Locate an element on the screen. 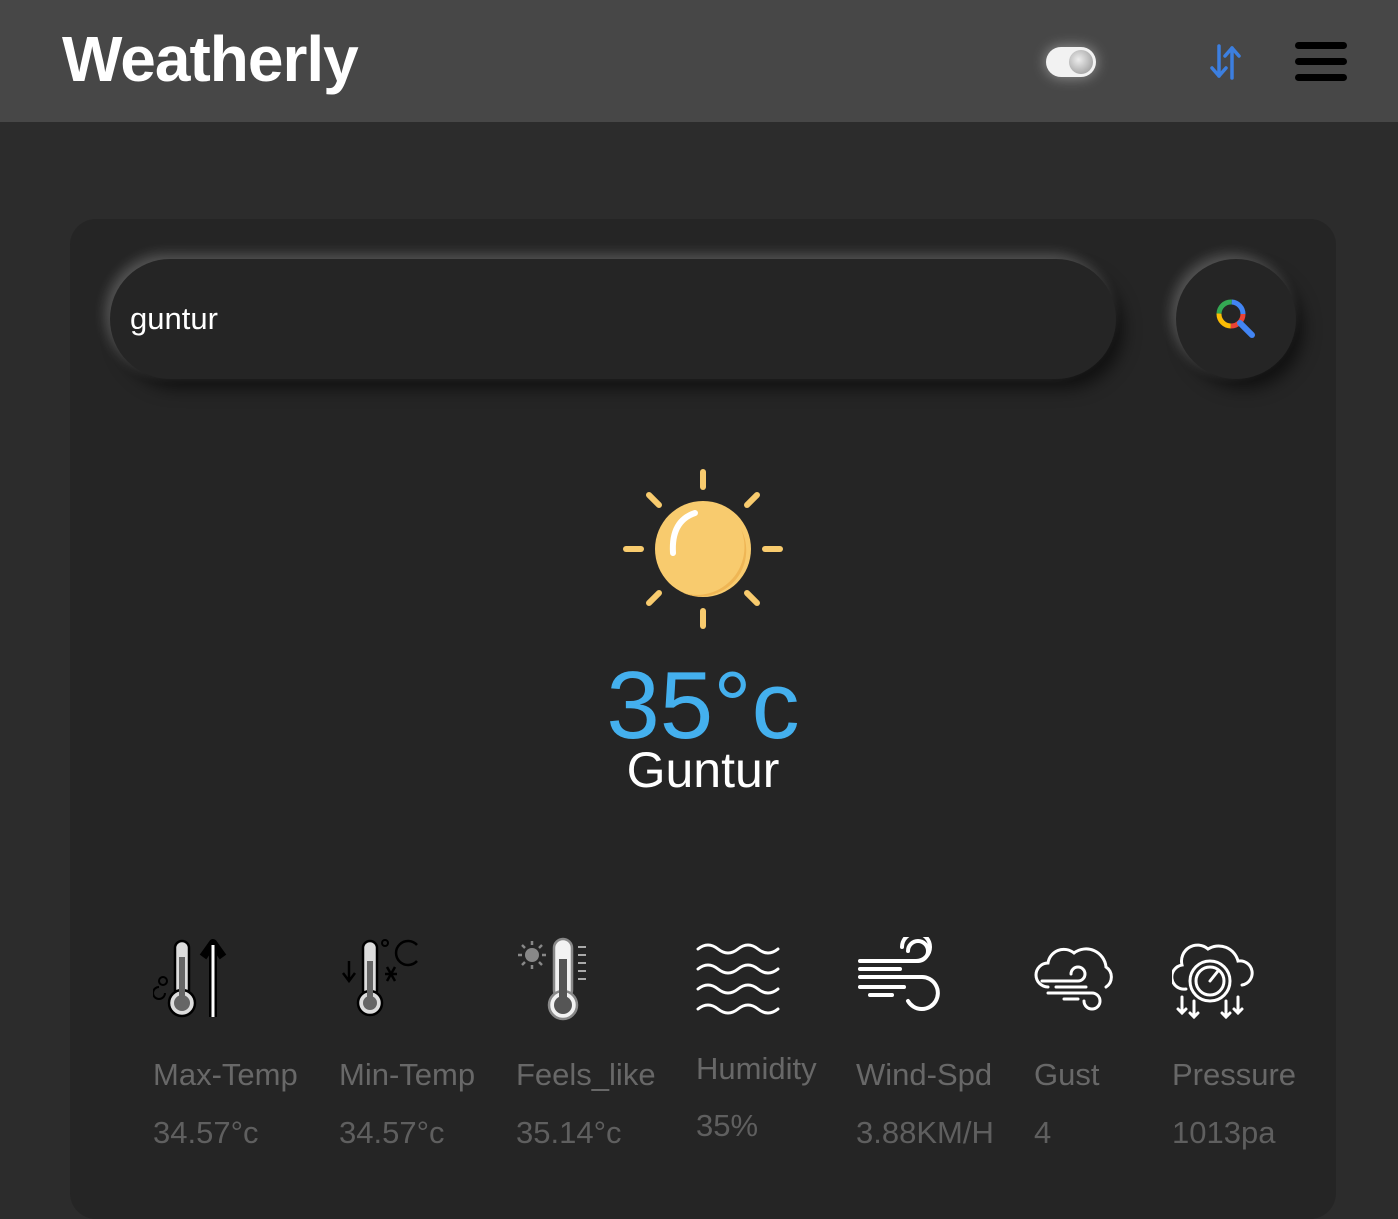 Image resolution: width=1398 pixels, height=1219 pixels. stat-label: Pressure is located at coordinates (1234, 1074).